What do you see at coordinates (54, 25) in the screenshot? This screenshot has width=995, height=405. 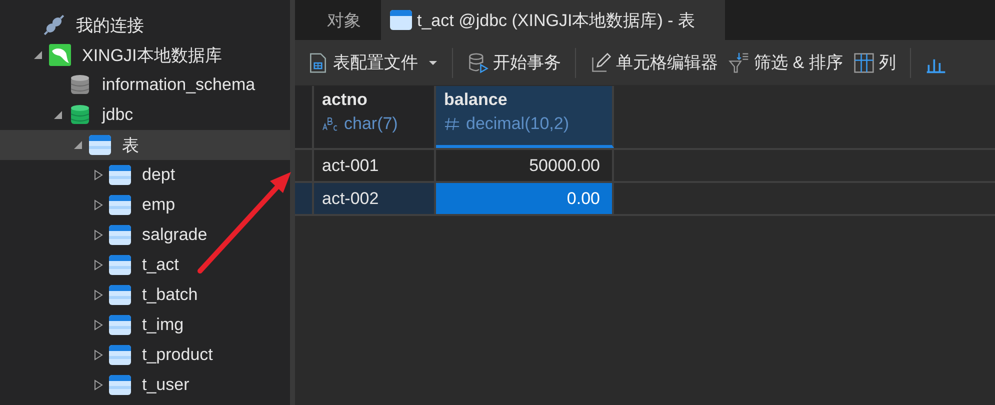 I see `plug-icon` at bounding box center [54, 25].